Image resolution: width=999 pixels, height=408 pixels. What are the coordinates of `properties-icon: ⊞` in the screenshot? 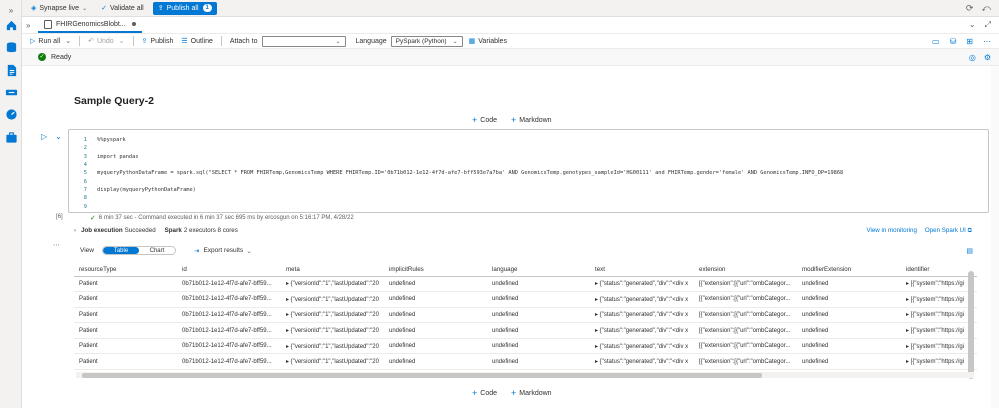 It's located at (969, 41).